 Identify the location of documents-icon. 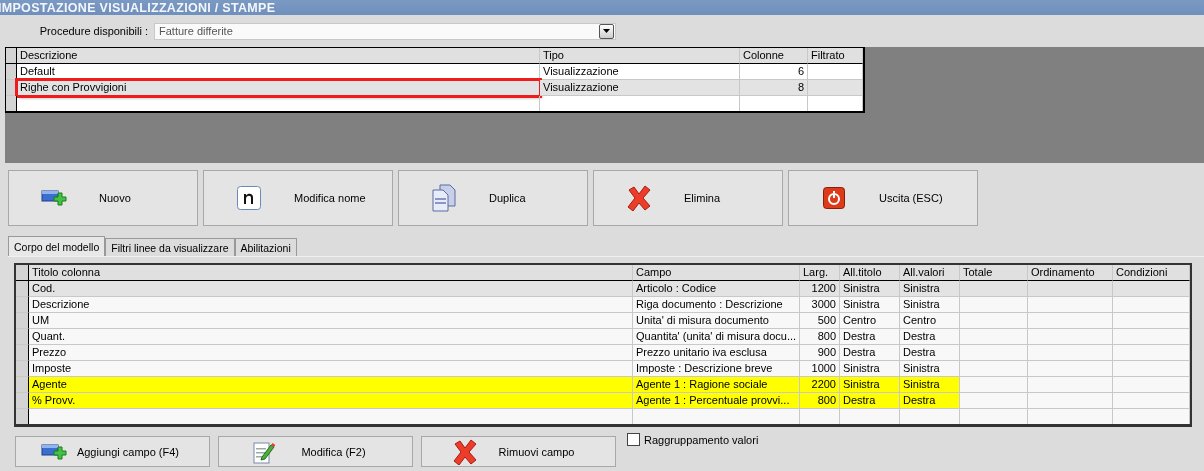
(444, 198).